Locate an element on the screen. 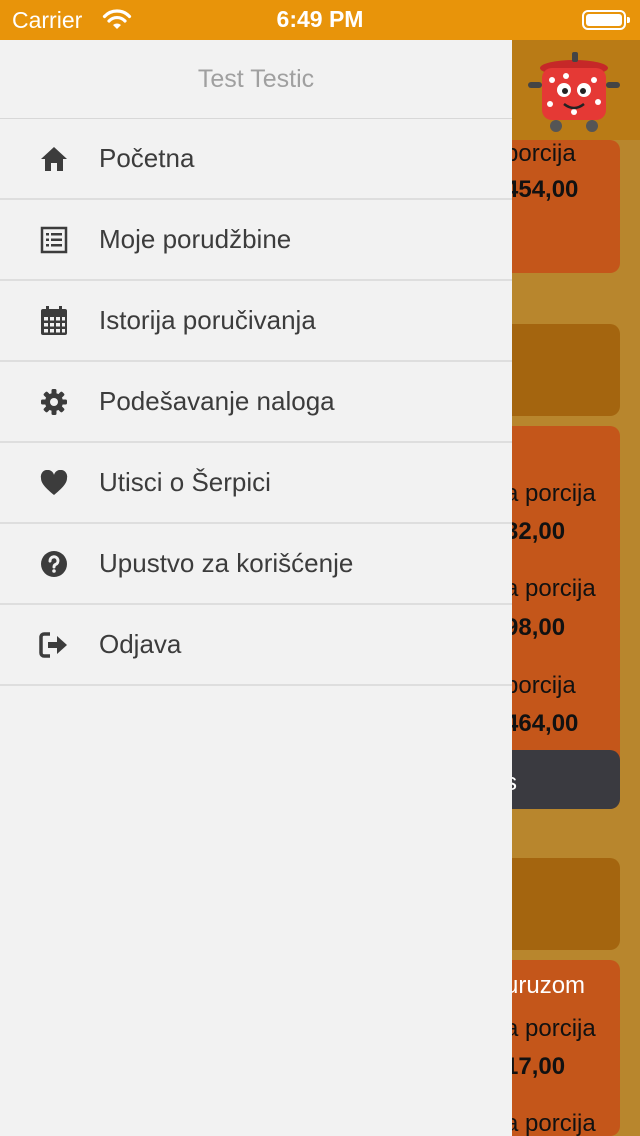 Image resolution: width=640 pixels, height=1136 pixels. menu-item-label: Istorija poručivanja is located at coordinates (207, 320).